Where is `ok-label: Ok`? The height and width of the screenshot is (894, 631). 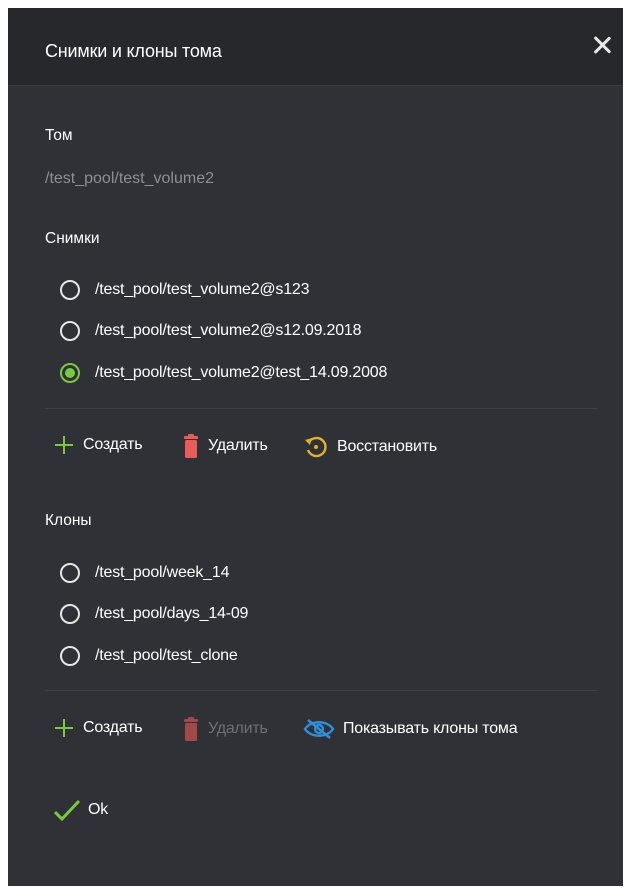
ok-label: Ok is located at coordinates (98, 809).